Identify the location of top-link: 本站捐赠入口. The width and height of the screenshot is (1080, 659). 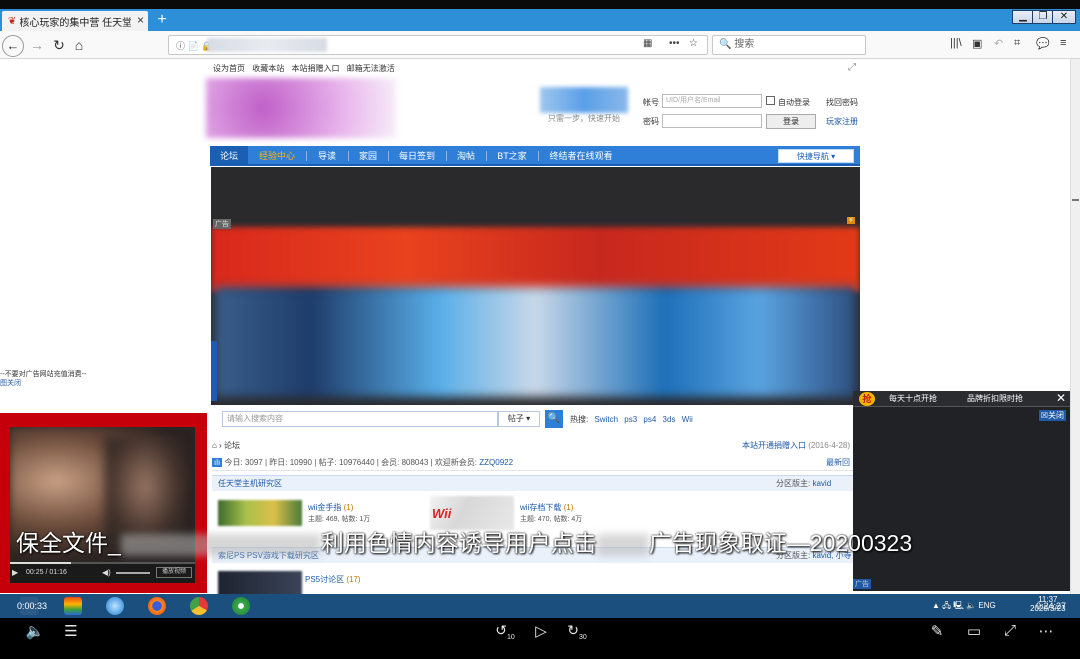
(315, 68).